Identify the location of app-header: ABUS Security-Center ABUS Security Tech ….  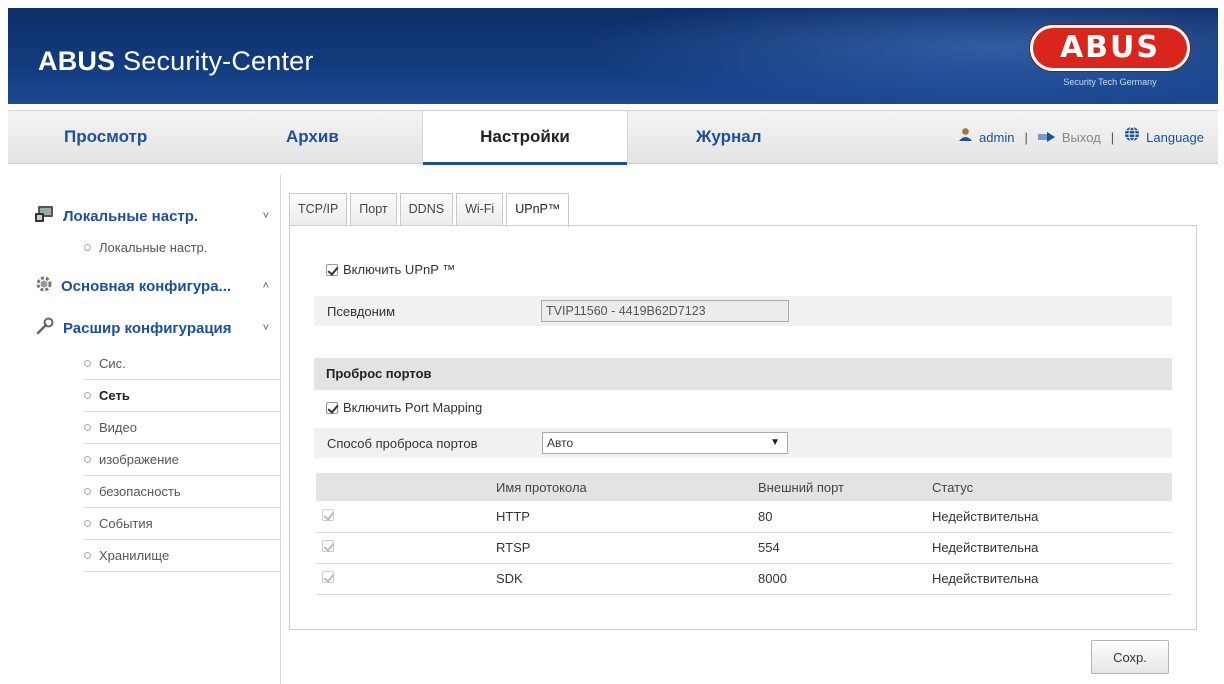
(613, 56).